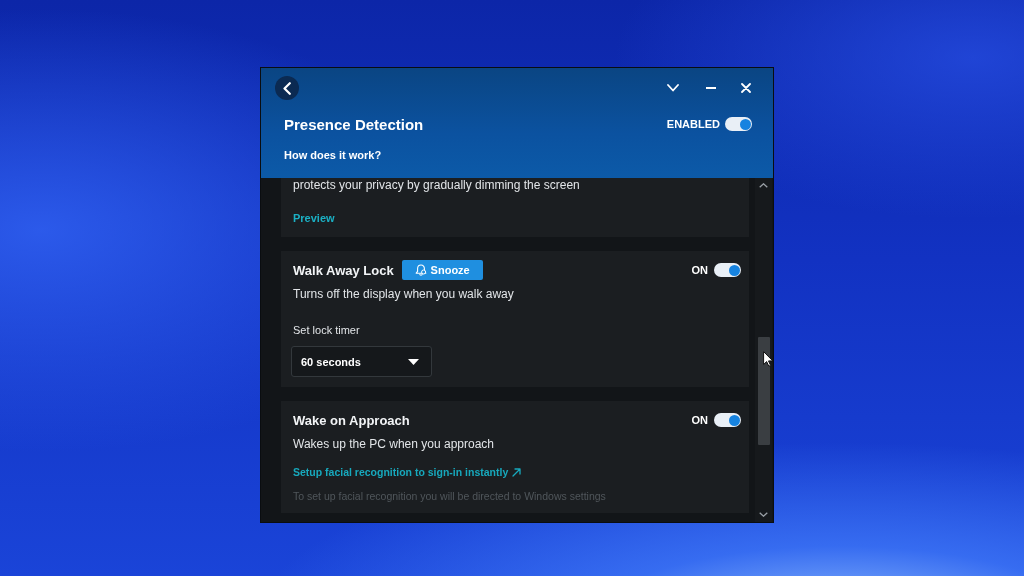 This screenshot has width=1024, height=576. What do you see at coordinates (393, 444) in the screenshot?
I see `description-text: Wakes up the PC when you approach` at bounding box center [393, 444].